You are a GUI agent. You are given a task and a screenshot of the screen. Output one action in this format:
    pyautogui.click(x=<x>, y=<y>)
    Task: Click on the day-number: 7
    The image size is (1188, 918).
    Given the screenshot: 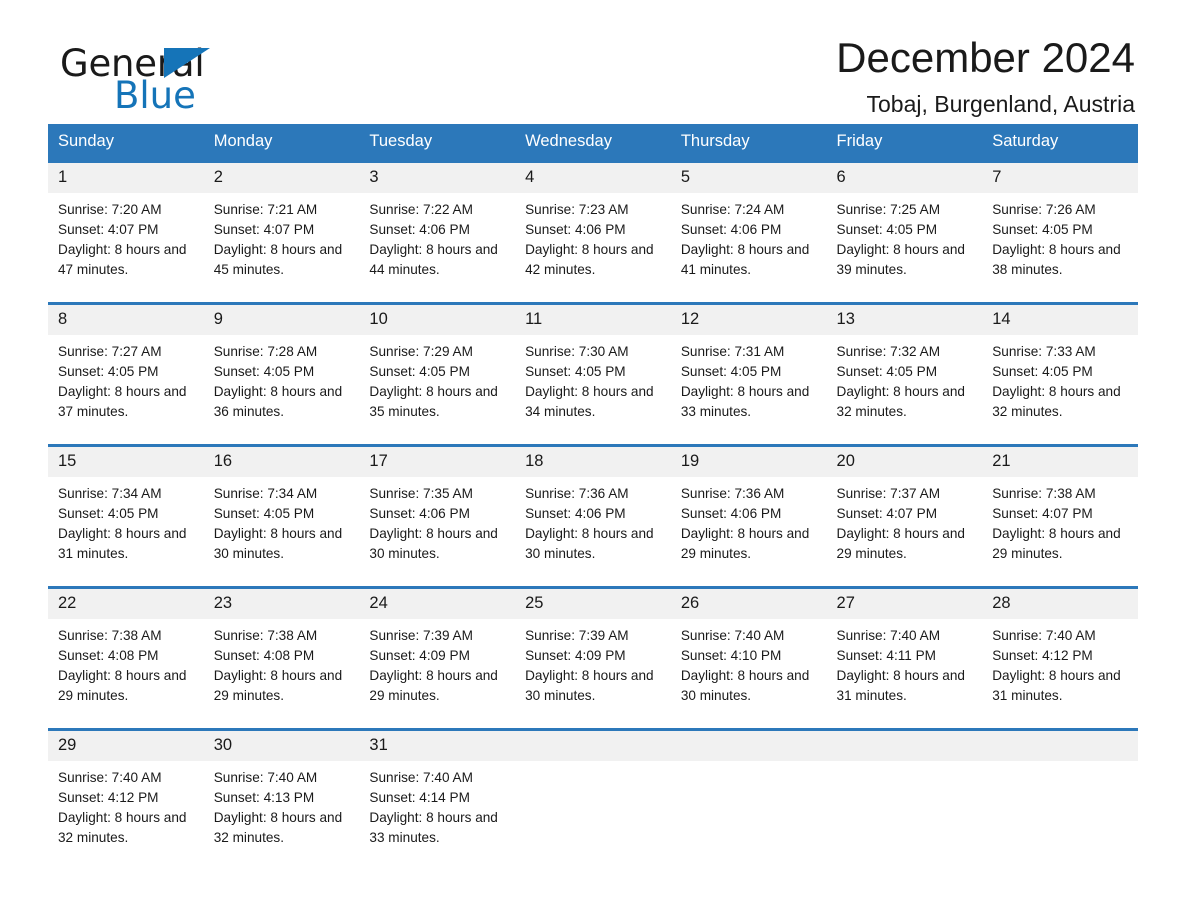 What is the action you would take?
    pyautogui.click(x=1060, y=176)
    